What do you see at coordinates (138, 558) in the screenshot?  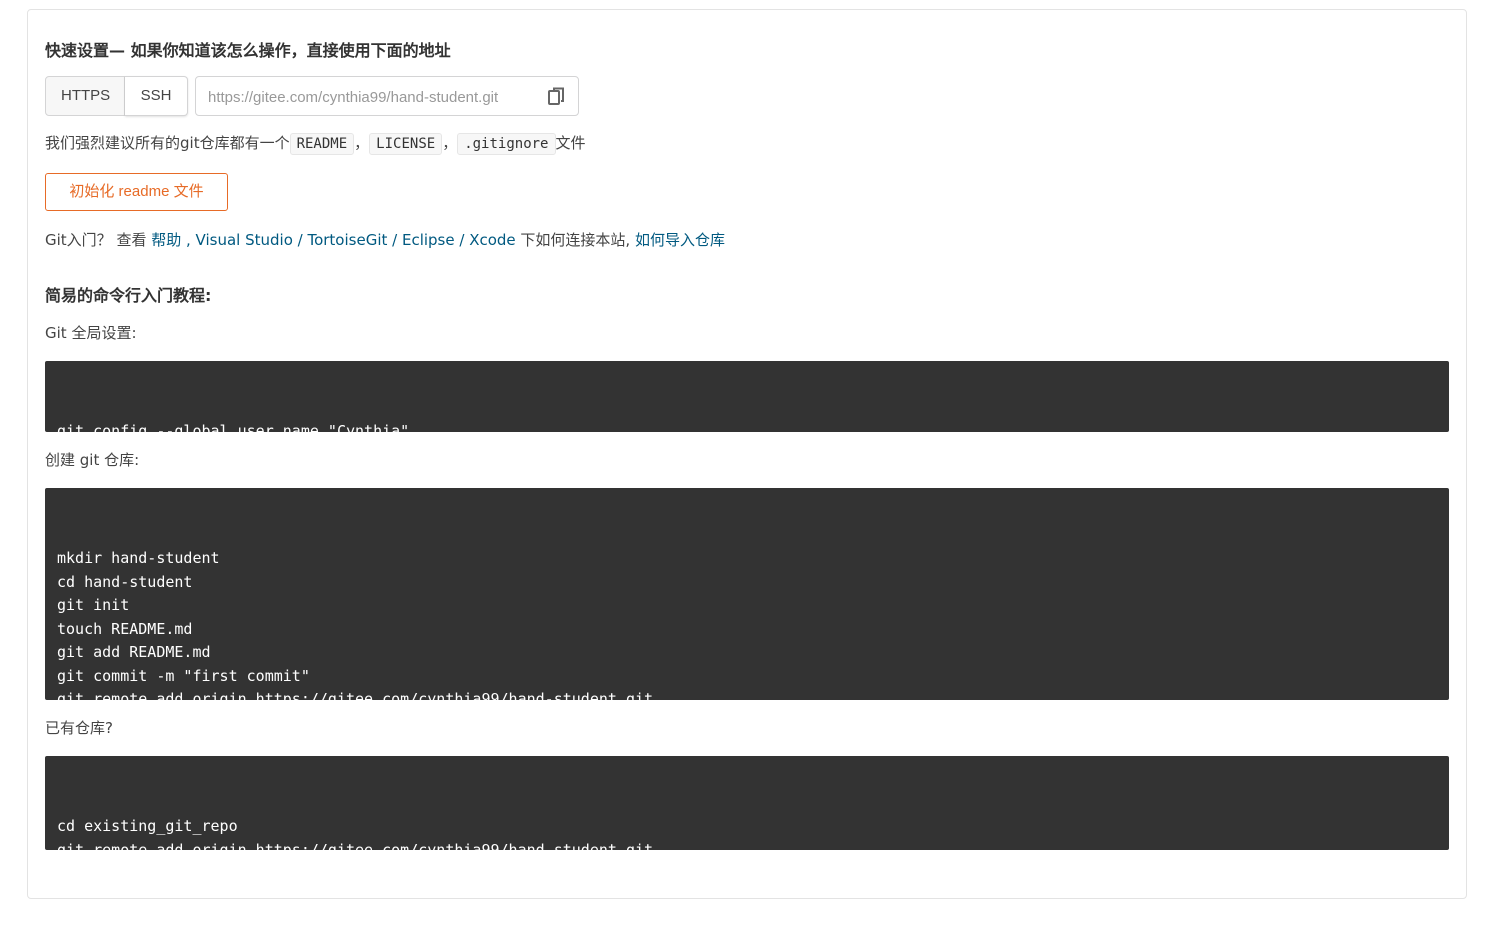 I see `code-line: mkdir hand-student` at bounding box center [138, 558].